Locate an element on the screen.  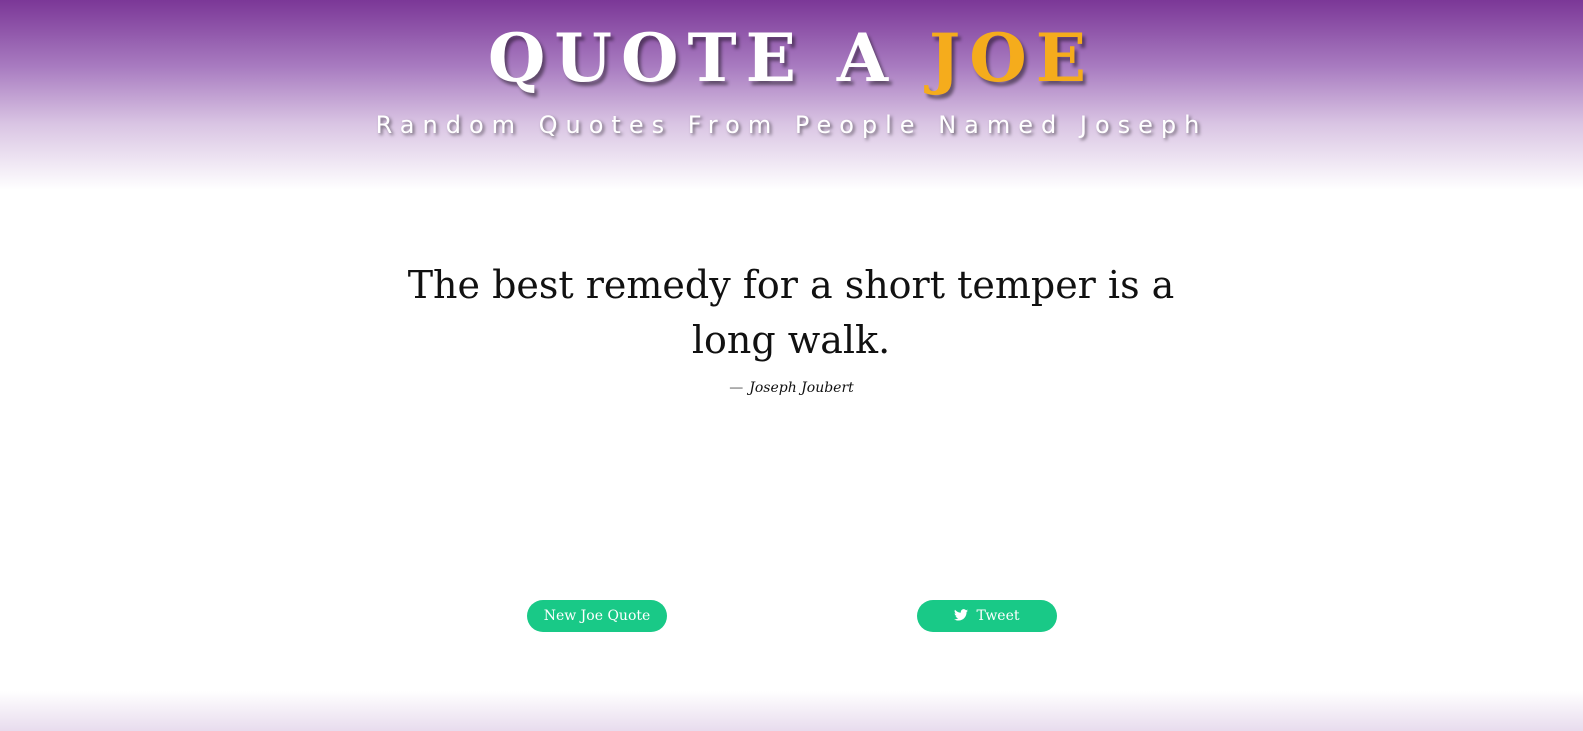
new-quote-label: New Joe Quote is located at coordinates (597, 616).